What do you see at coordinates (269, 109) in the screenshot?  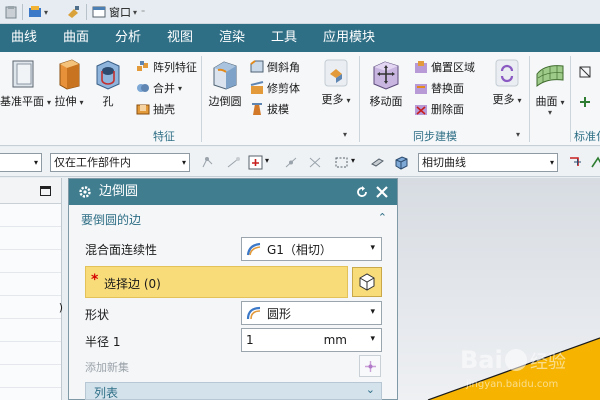 I see `draft-button: 拔模` at bounding box center [269, 109].